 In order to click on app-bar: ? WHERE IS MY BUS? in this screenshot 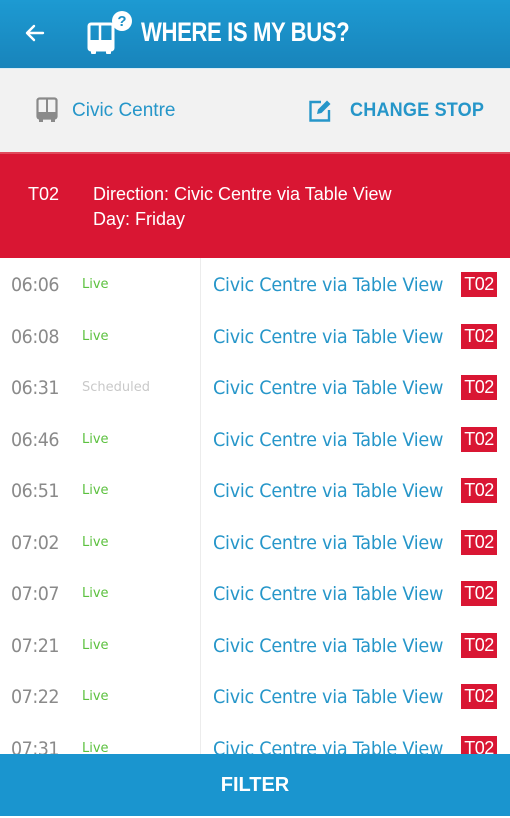, I will do `click(255, 34)`.